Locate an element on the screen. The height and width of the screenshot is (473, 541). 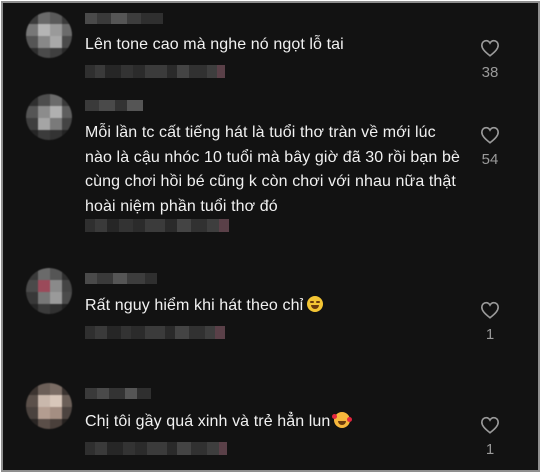
comment-text: Chị tôi gầy quá xinh và trẻ hẳn lun is located at coordinates (275, 422).